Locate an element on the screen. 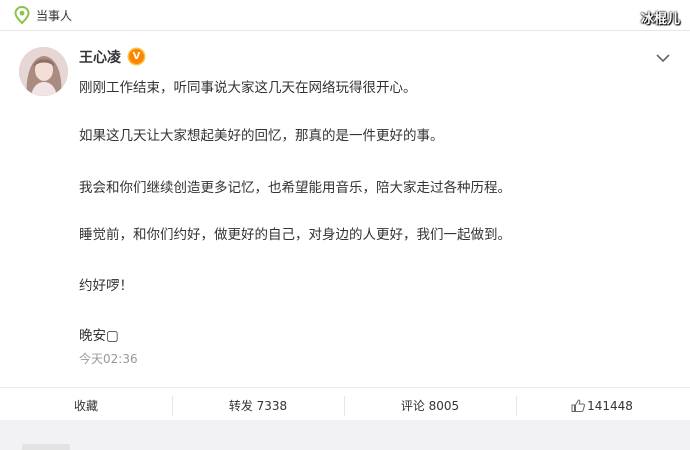 Image resolution: width=690 pixels, height=450 pixels. like-button: 141448 is located at coordinates (602, 404).